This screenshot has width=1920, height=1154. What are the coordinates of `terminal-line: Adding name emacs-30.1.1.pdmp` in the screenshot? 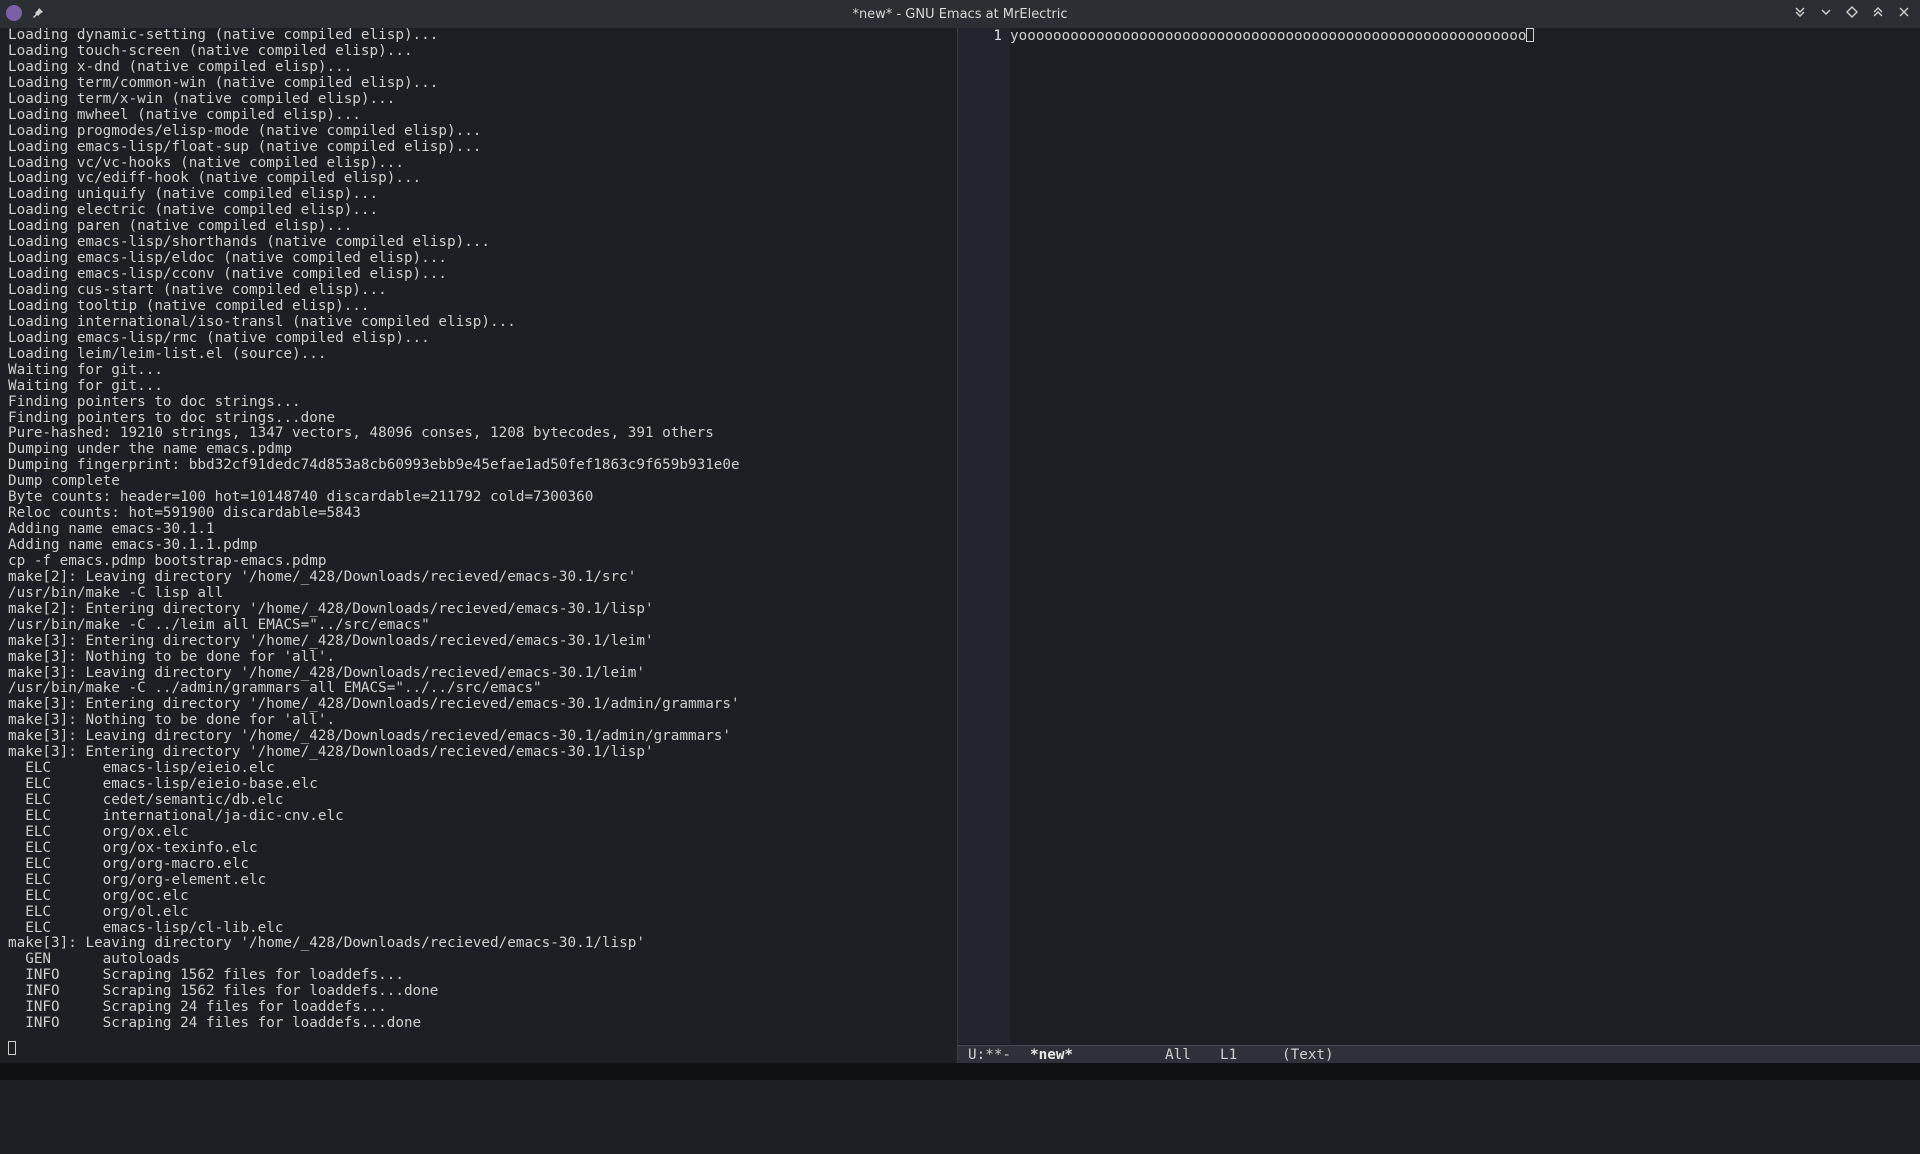 It's located at (133, 545).